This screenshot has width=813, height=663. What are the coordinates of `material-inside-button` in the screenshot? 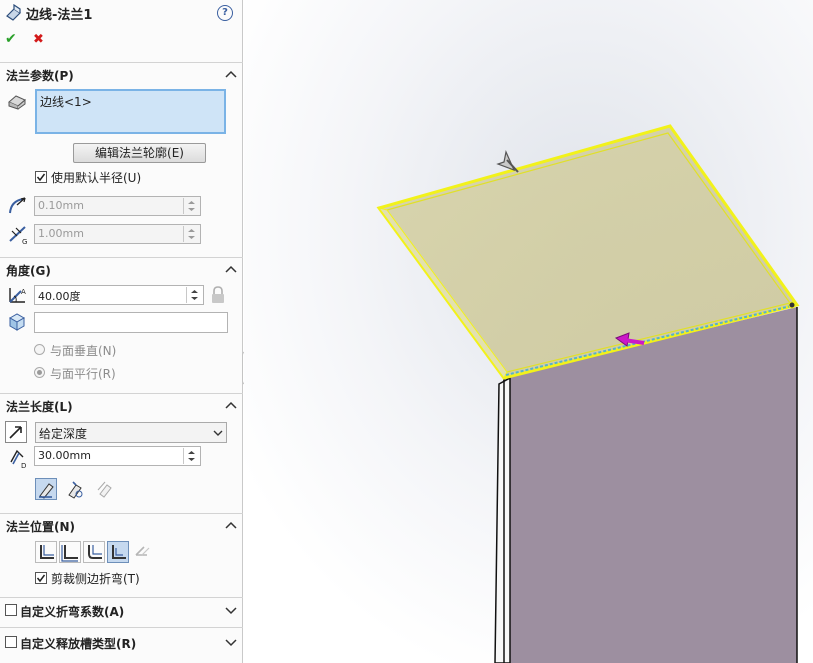 It's located at (46, 552).